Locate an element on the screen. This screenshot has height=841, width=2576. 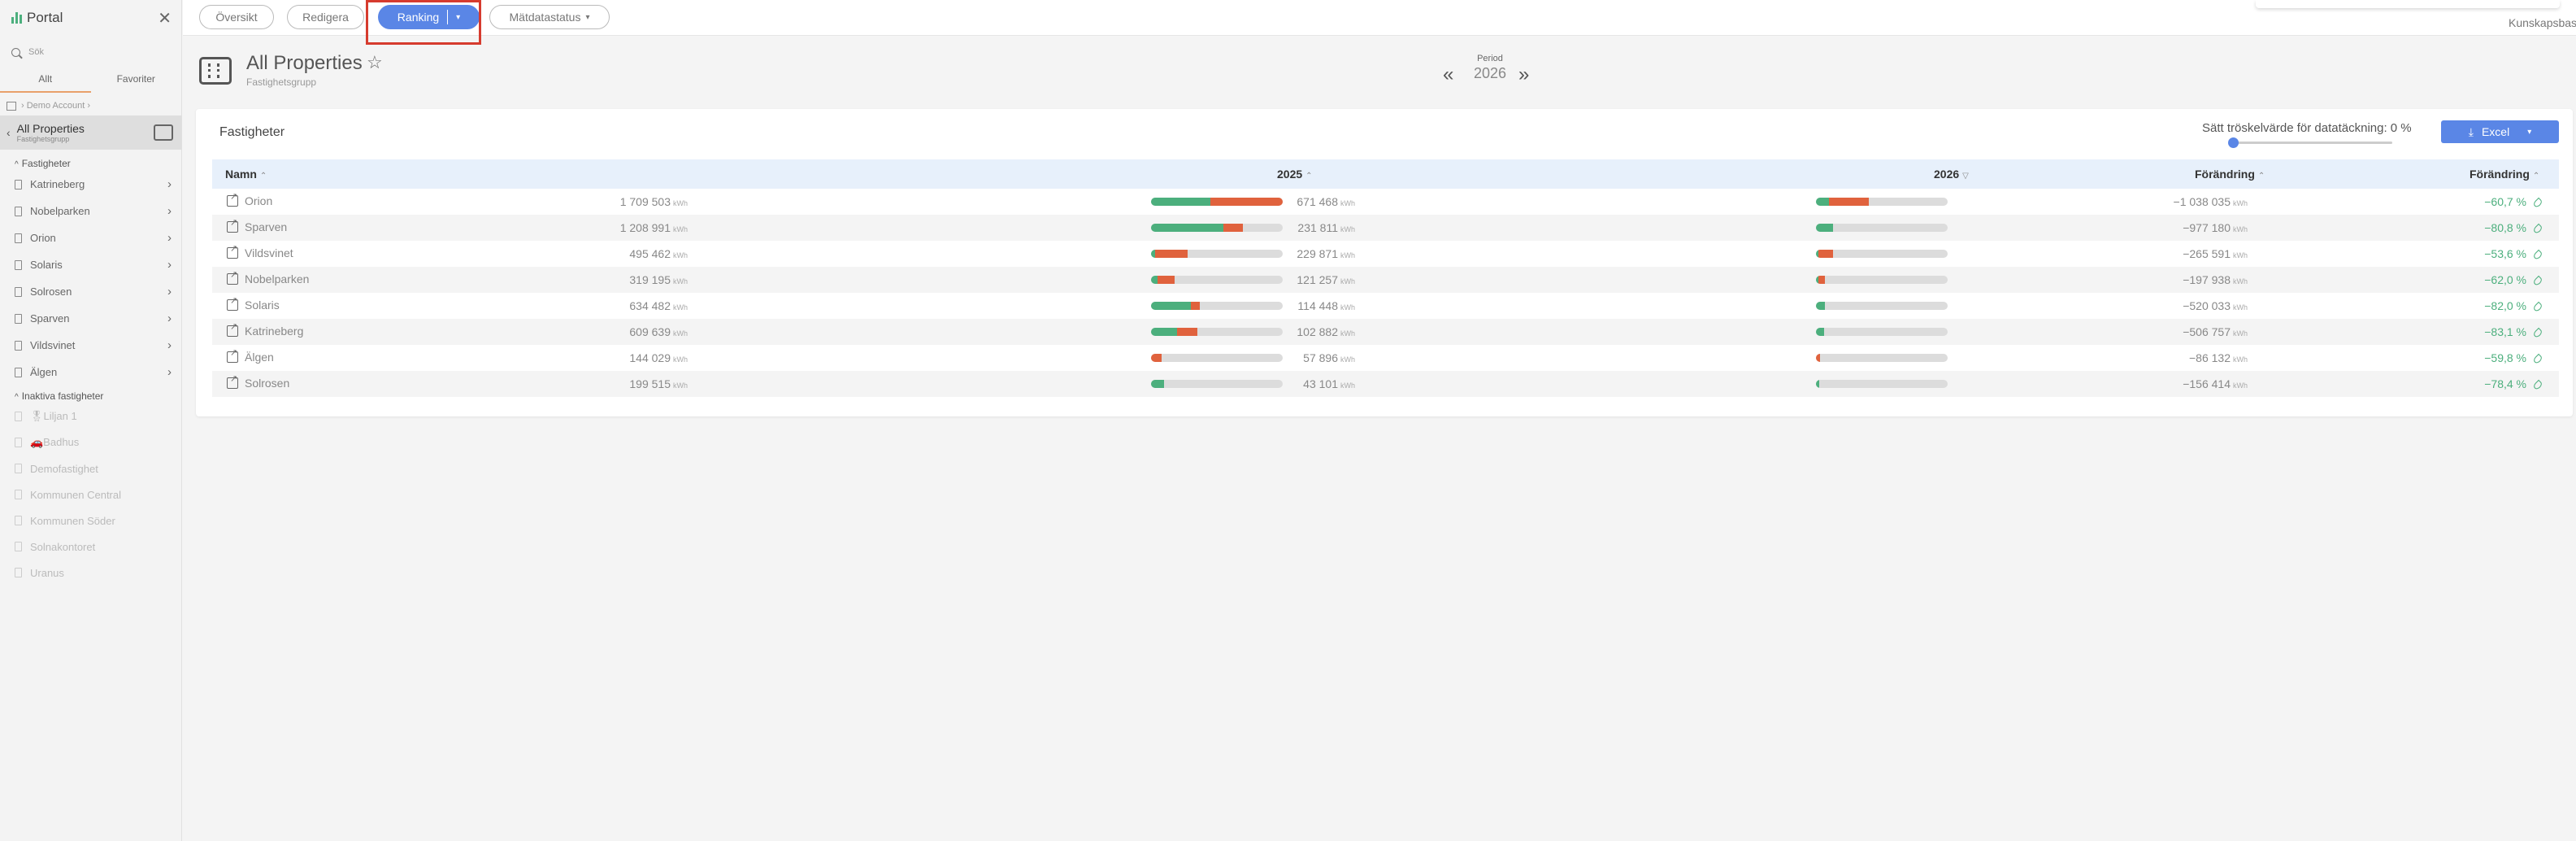
sidebar-item: Solnakontoret is located at coordinates (90, 547).